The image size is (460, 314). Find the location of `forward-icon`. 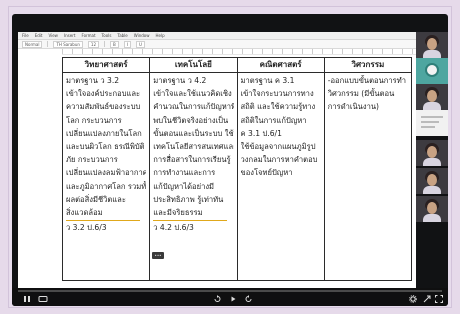

forward-icon is located at coordinates (248, 298).